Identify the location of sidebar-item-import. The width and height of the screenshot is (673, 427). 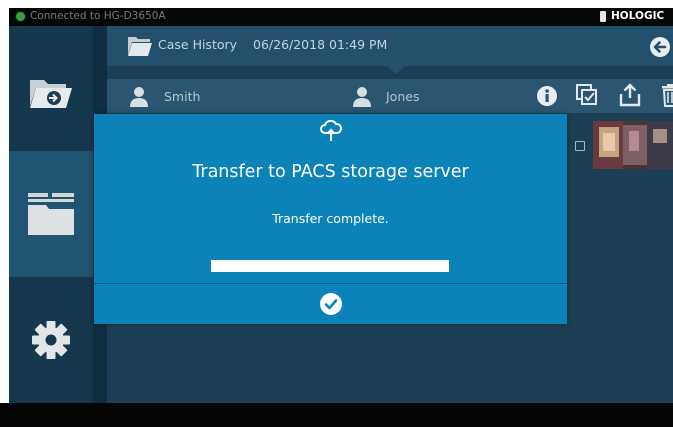
(51, 92).